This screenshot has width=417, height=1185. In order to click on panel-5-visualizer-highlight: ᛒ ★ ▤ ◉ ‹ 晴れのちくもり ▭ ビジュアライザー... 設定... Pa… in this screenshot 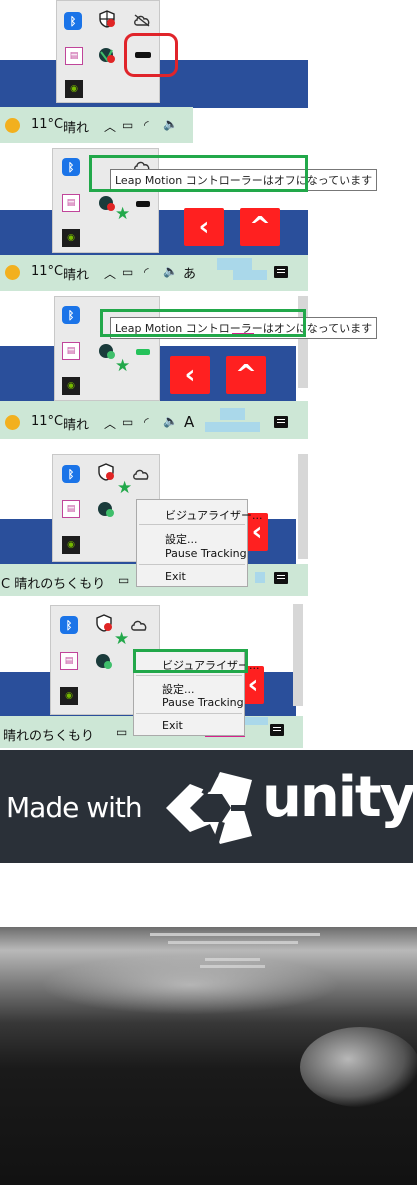, I will do `click(208, 675)`.